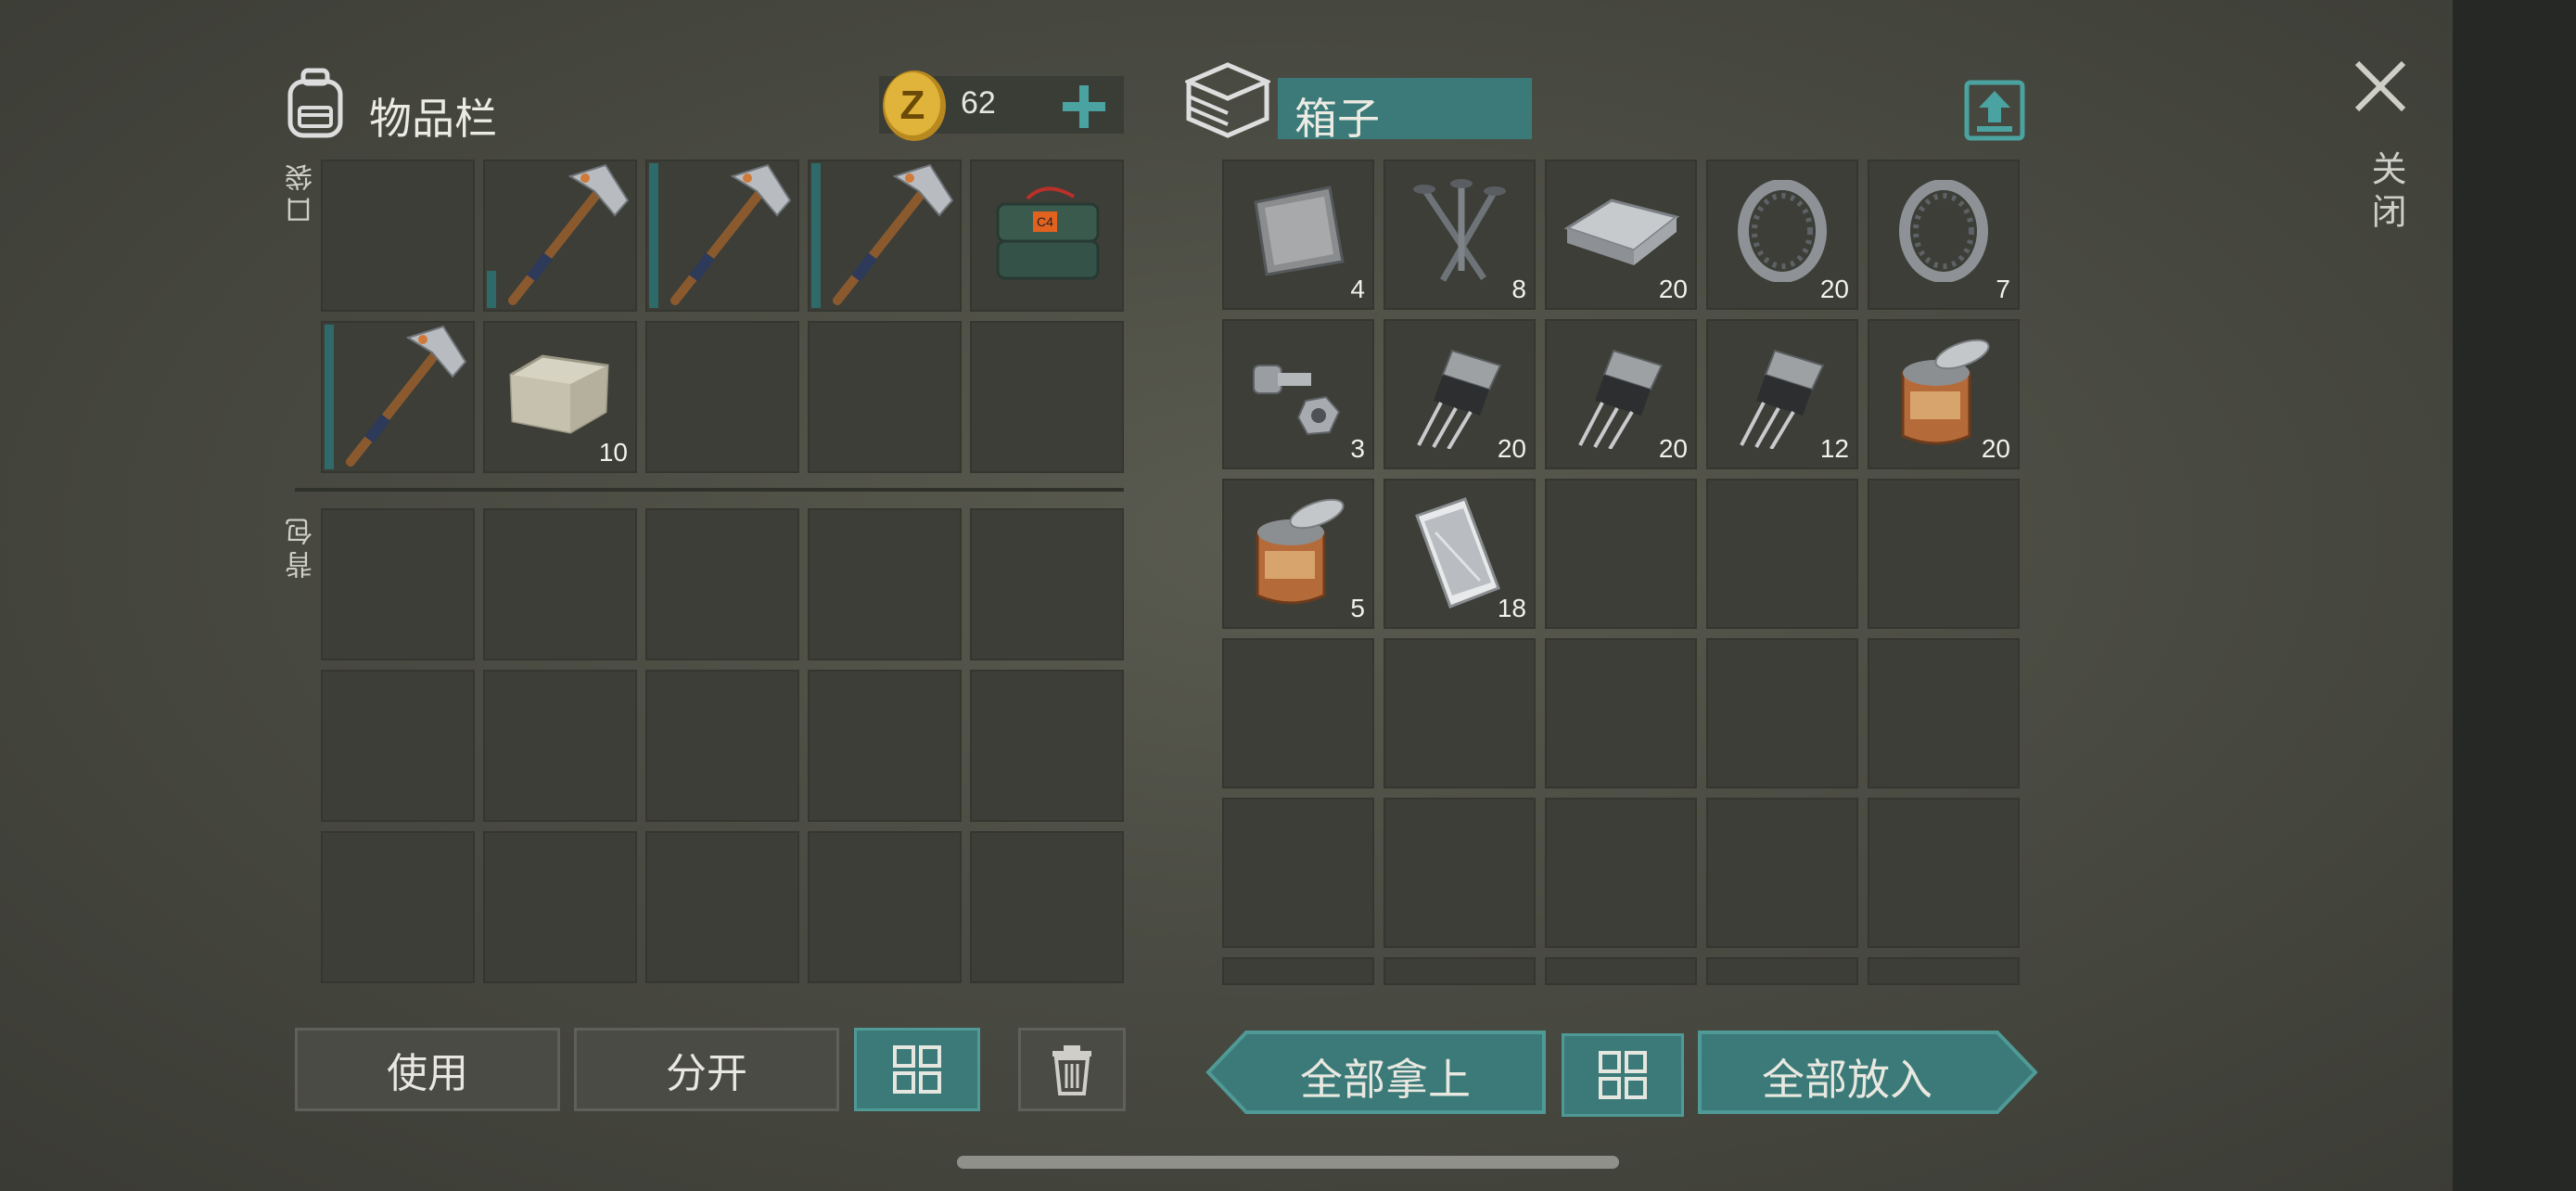 This screenshot has width=2576, height=1191. Describe the element at coordinates (1297, 399) in the screenshot. I see `bolt-nut-icon` at that location.